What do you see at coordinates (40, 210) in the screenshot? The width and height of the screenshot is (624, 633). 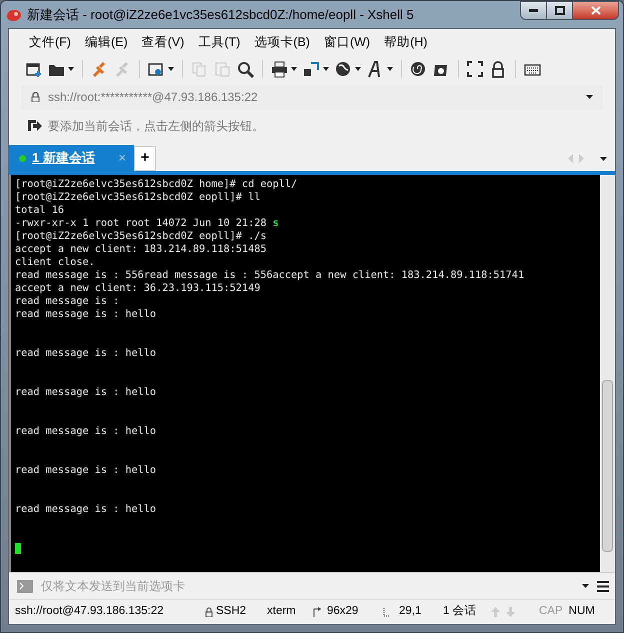 I see `terminal-line: total 16` at bounding box center [40, 210].